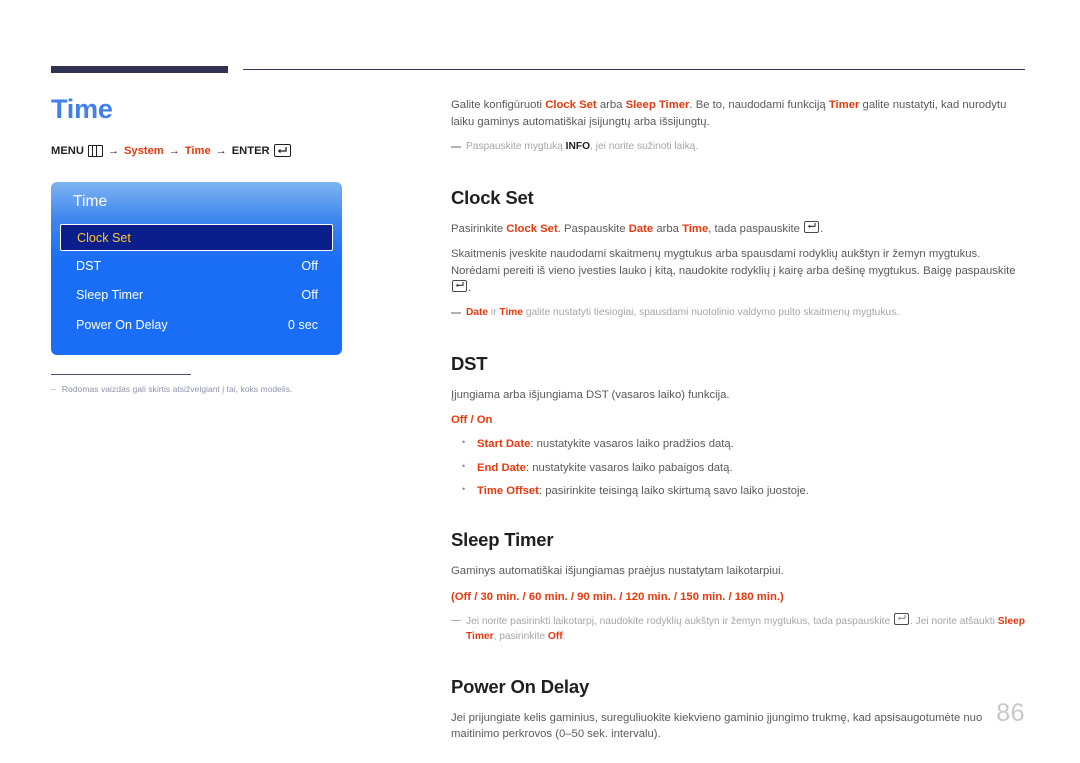 The width and height of the screenshot is (1080, 763). What do you see at coordinates (139, 69) in the screenshot?
I see `header-accent-bar` at bounding box center [139, 69].